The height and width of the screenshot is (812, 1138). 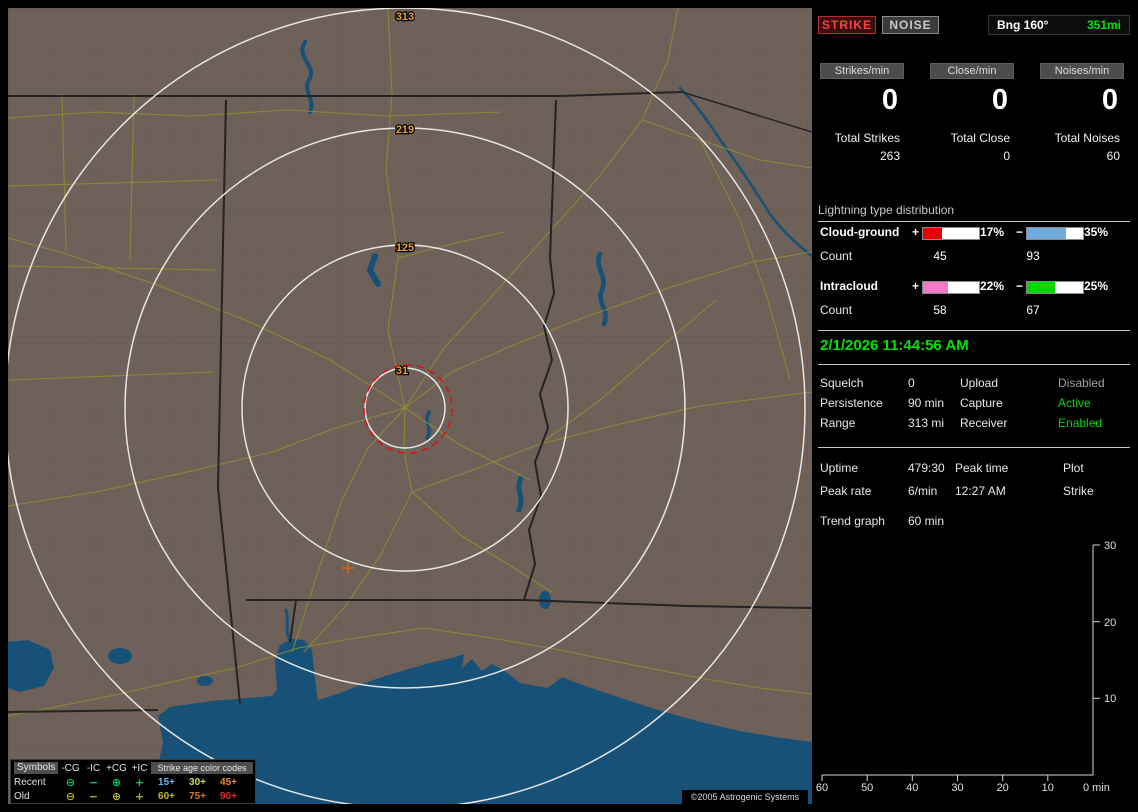 I want to click on old-neg-cg-icon: ⊖, so click(x=70, y=796).